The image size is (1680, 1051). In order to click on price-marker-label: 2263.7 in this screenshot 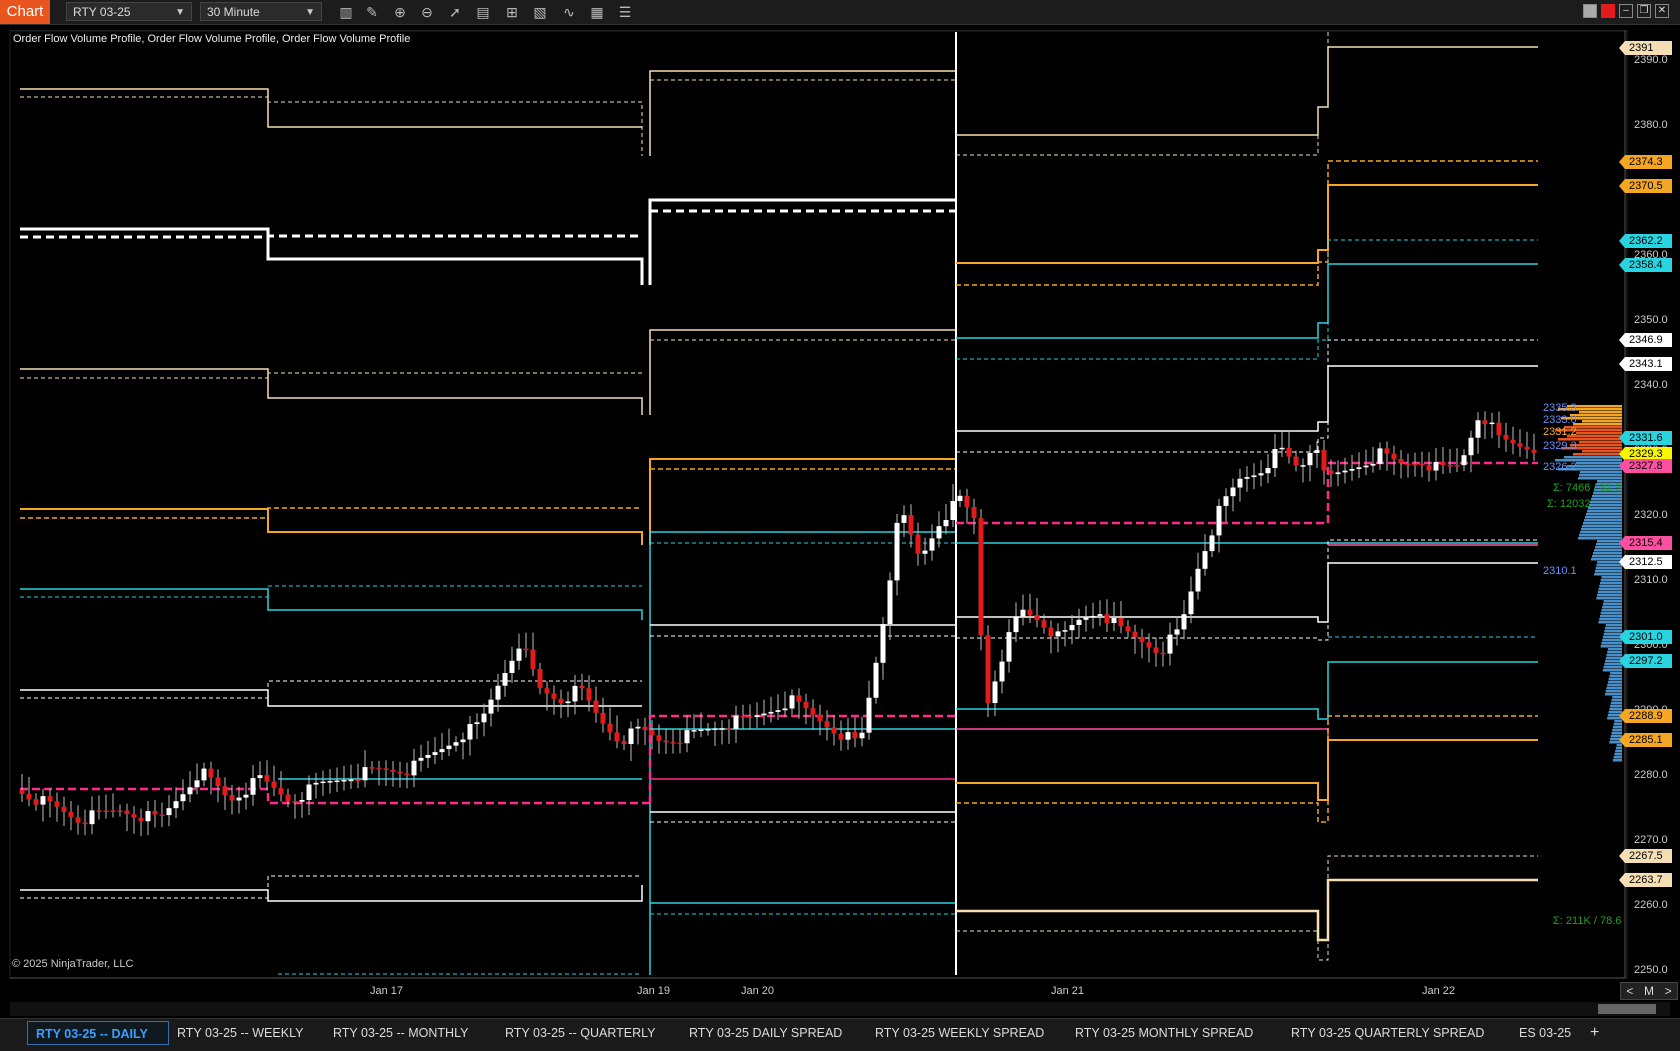, I will do `click(1645, 880)`.